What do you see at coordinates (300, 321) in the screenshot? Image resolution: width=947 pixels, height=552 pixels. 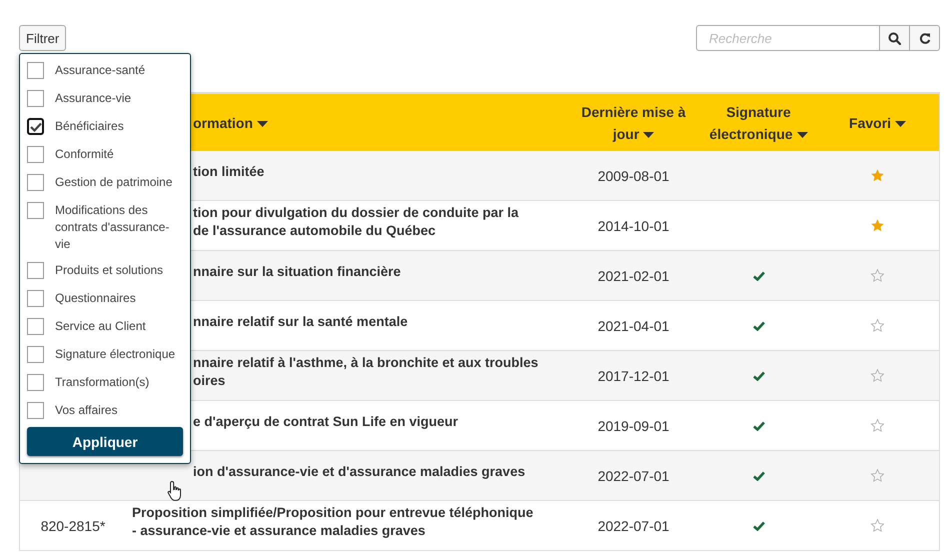 I see `form-title: nnaire relatif sur la santé mentale` at bounding box center [300, 321].